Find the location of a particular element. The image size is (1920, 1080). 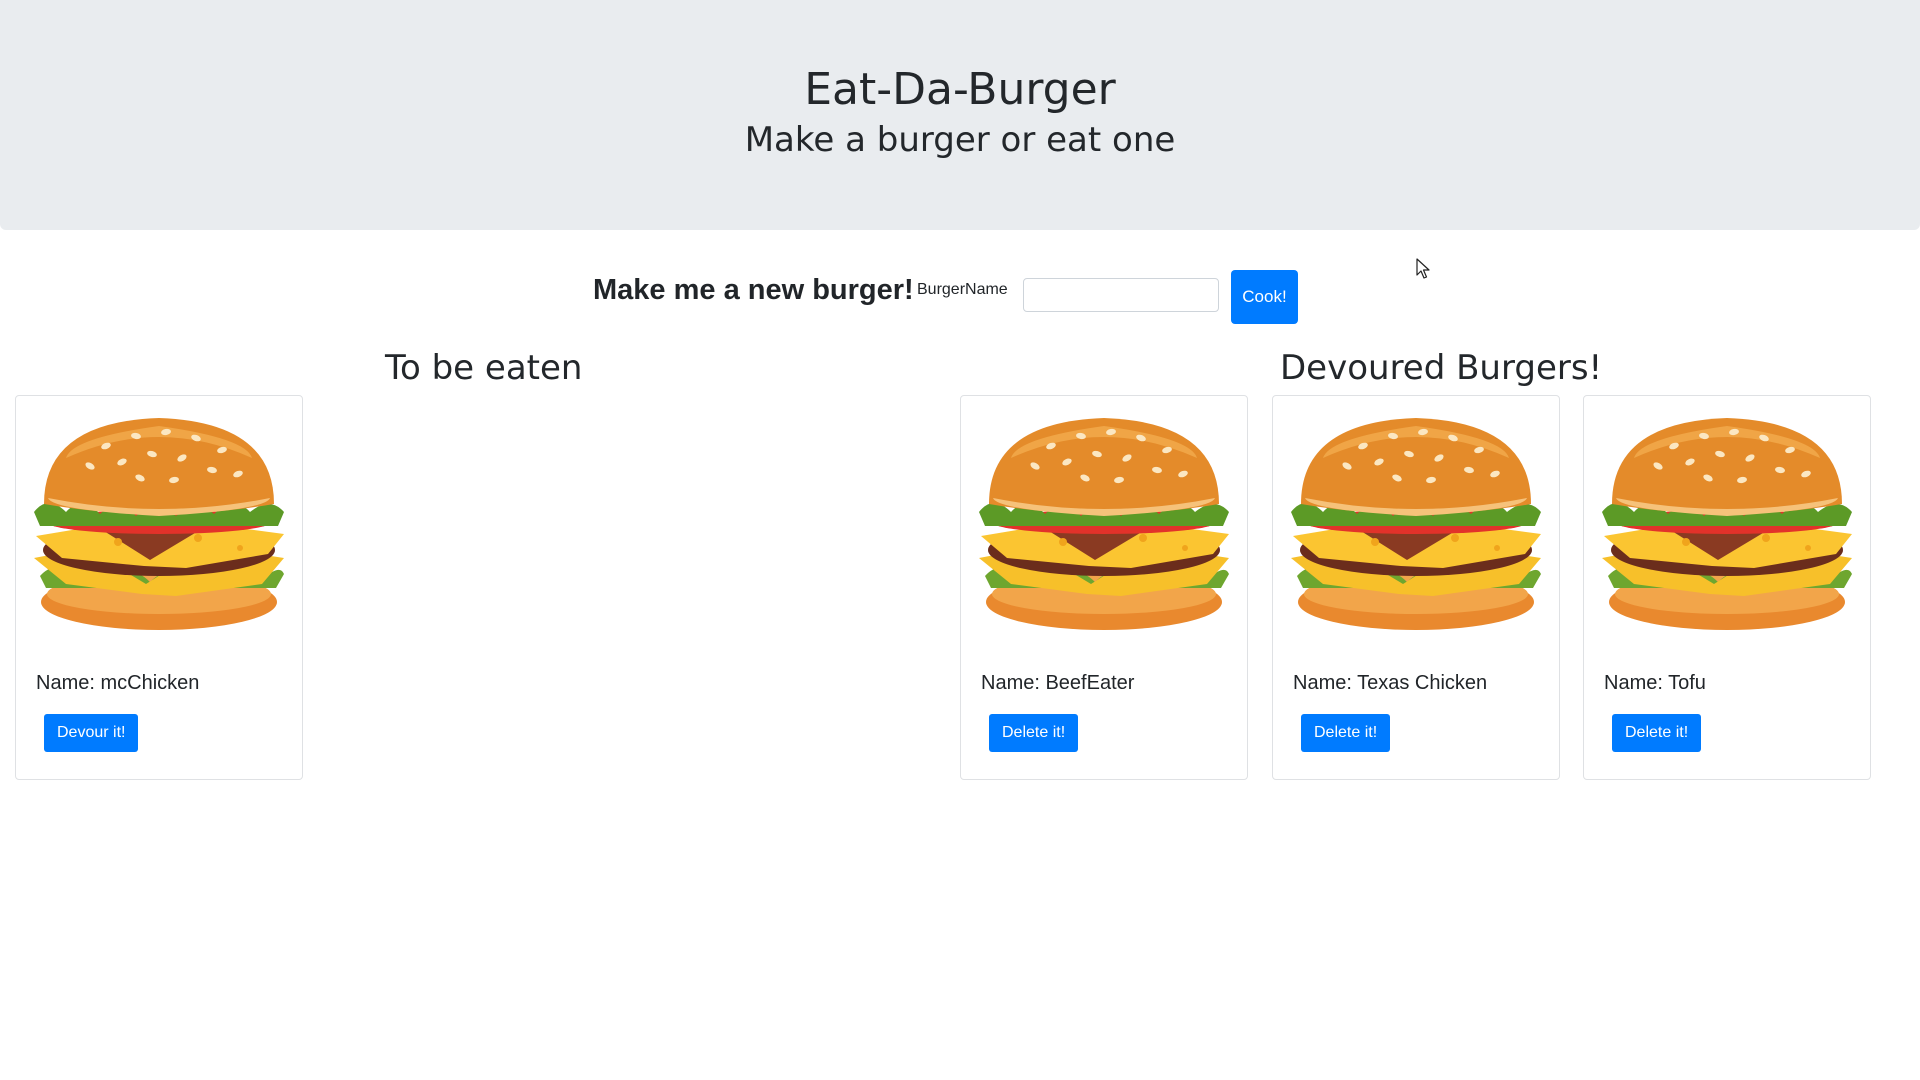

devoured-burger-card: Name: Texas Chicken Delete it! is located at coordinates (1416, 587).